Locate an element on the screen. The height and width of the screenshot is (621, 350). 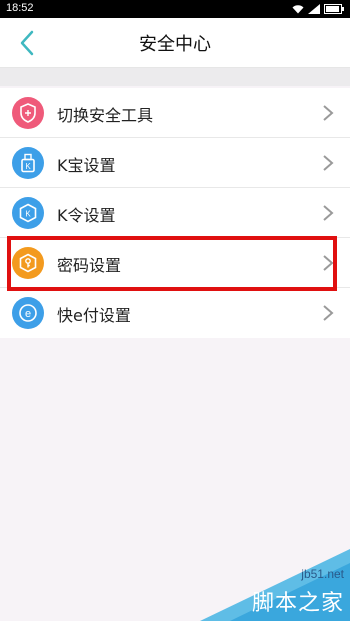
page-title: 安全中心 is located at coordinates (175, 44).